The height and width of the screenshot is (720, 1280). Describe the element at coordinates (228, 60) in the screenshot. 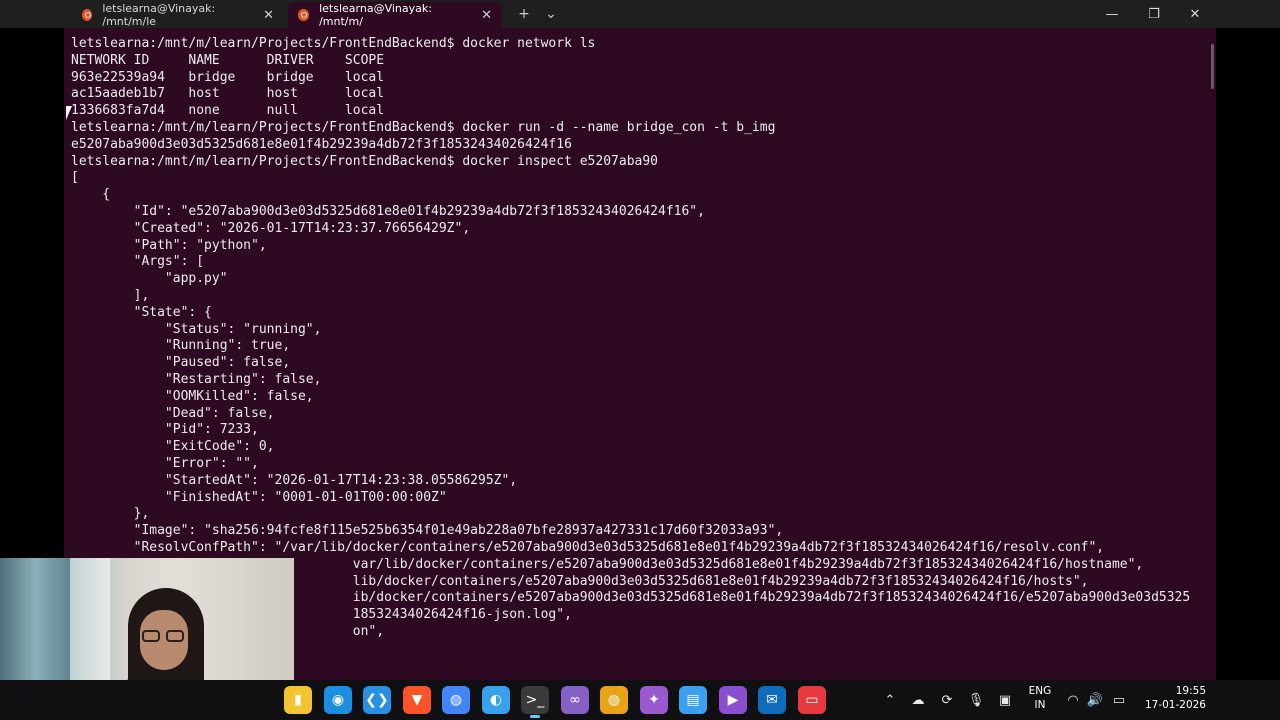

I see `terminal-line: NETWORK ID NAME DRIVER SCOPE` at that location.